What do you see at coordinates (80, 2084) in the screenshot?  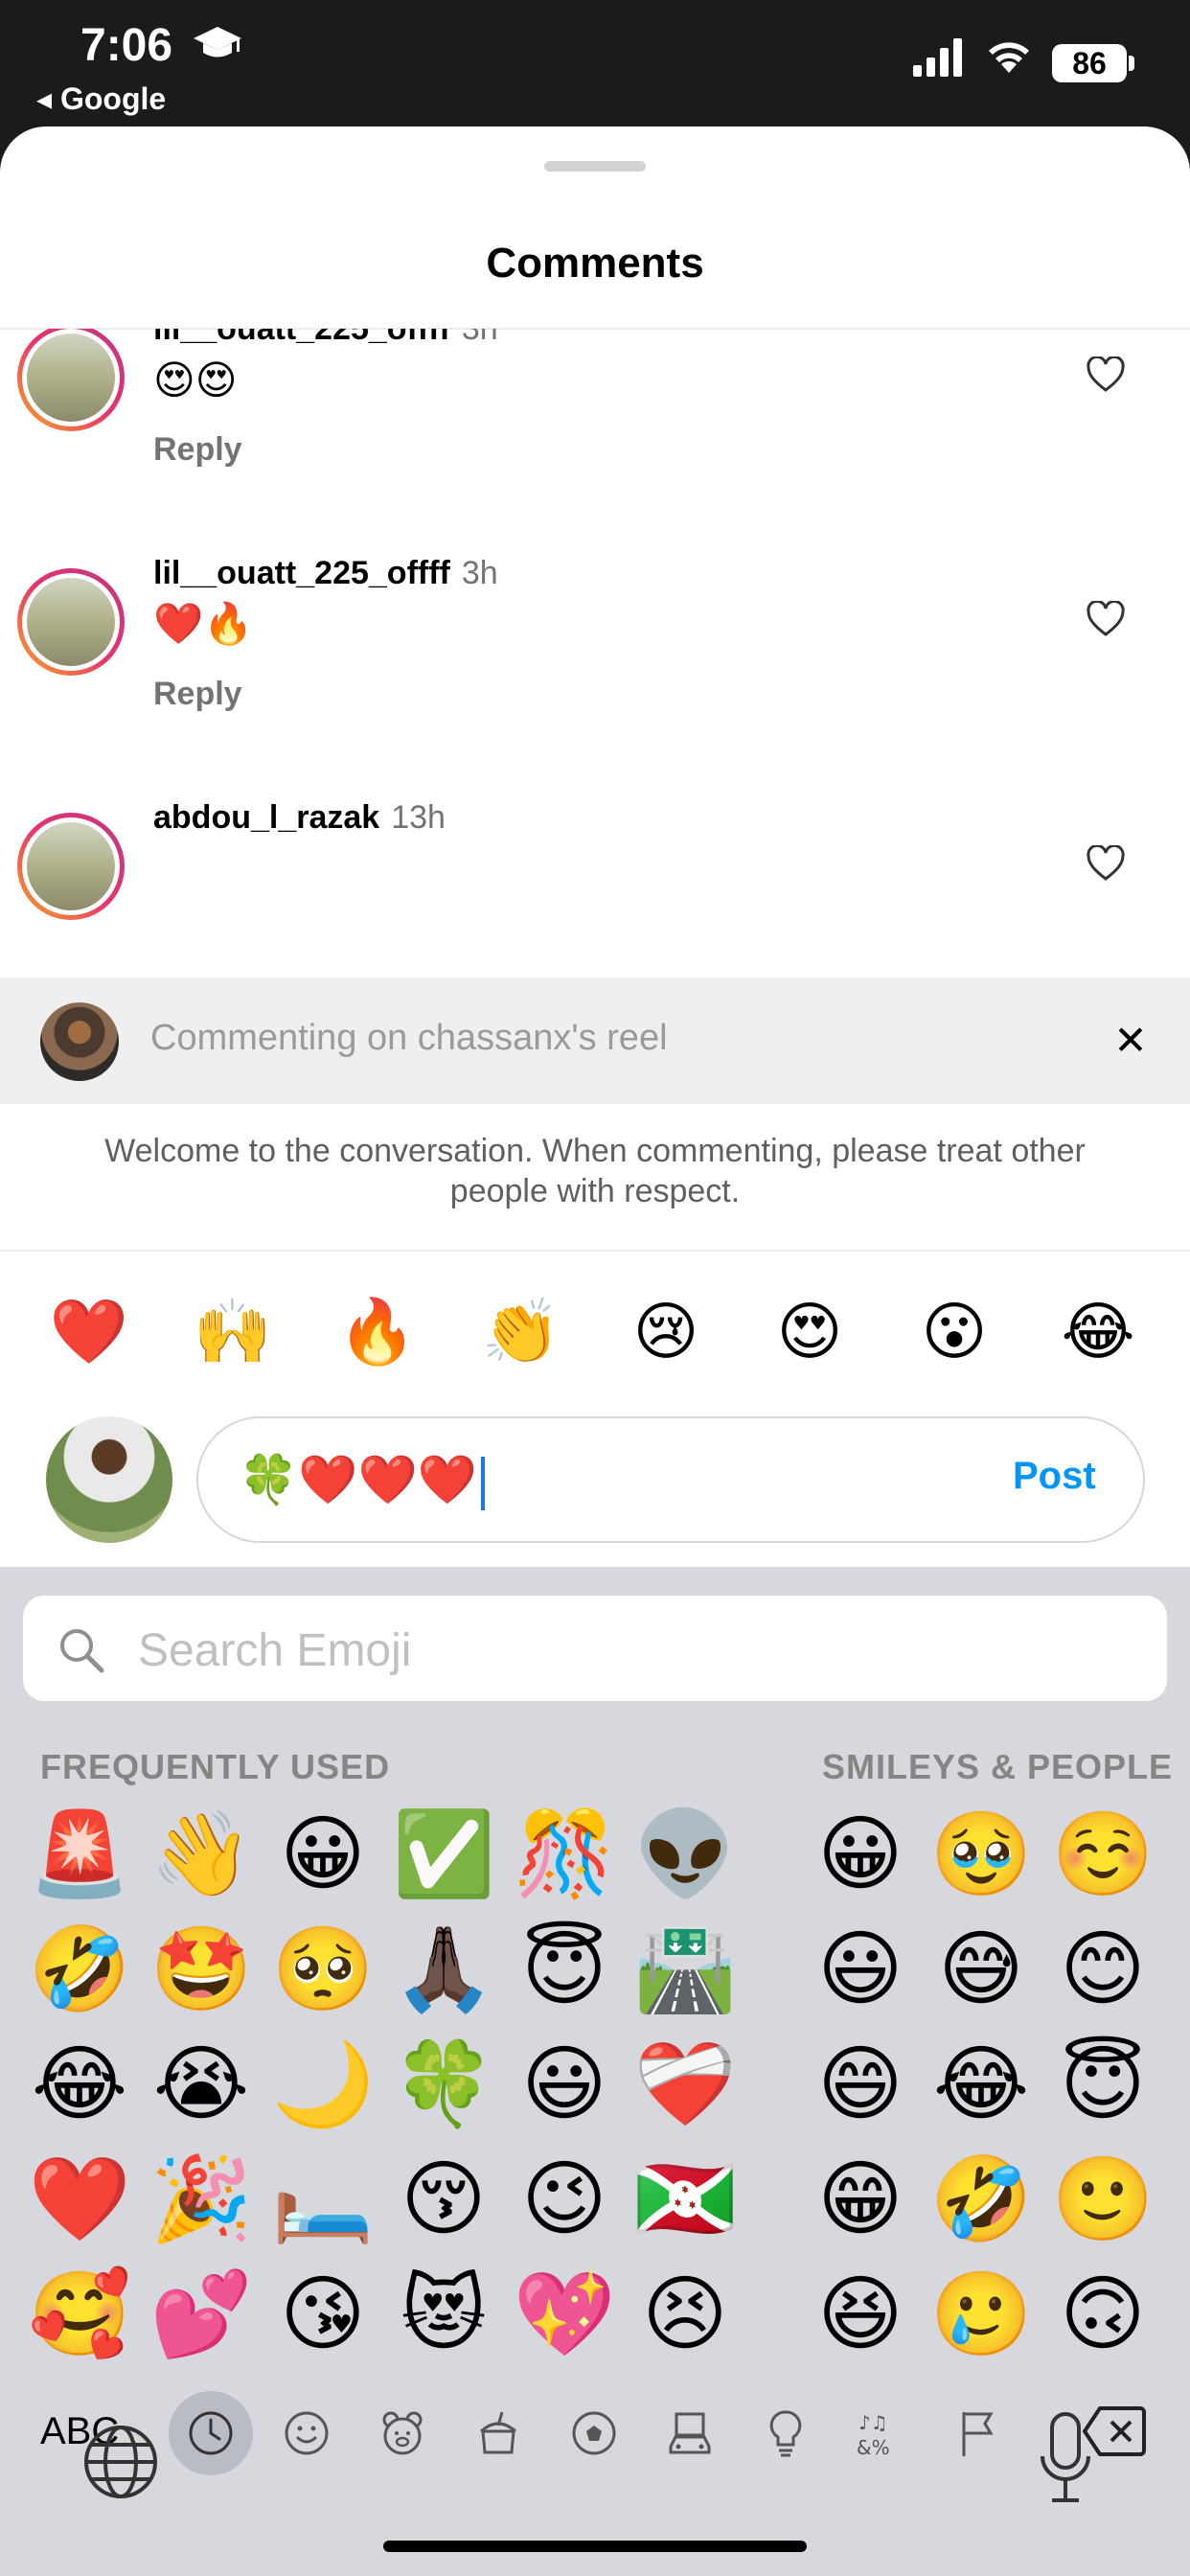 I see `frequently-used-emoji: 😂` at bounding box center [80, 2084].